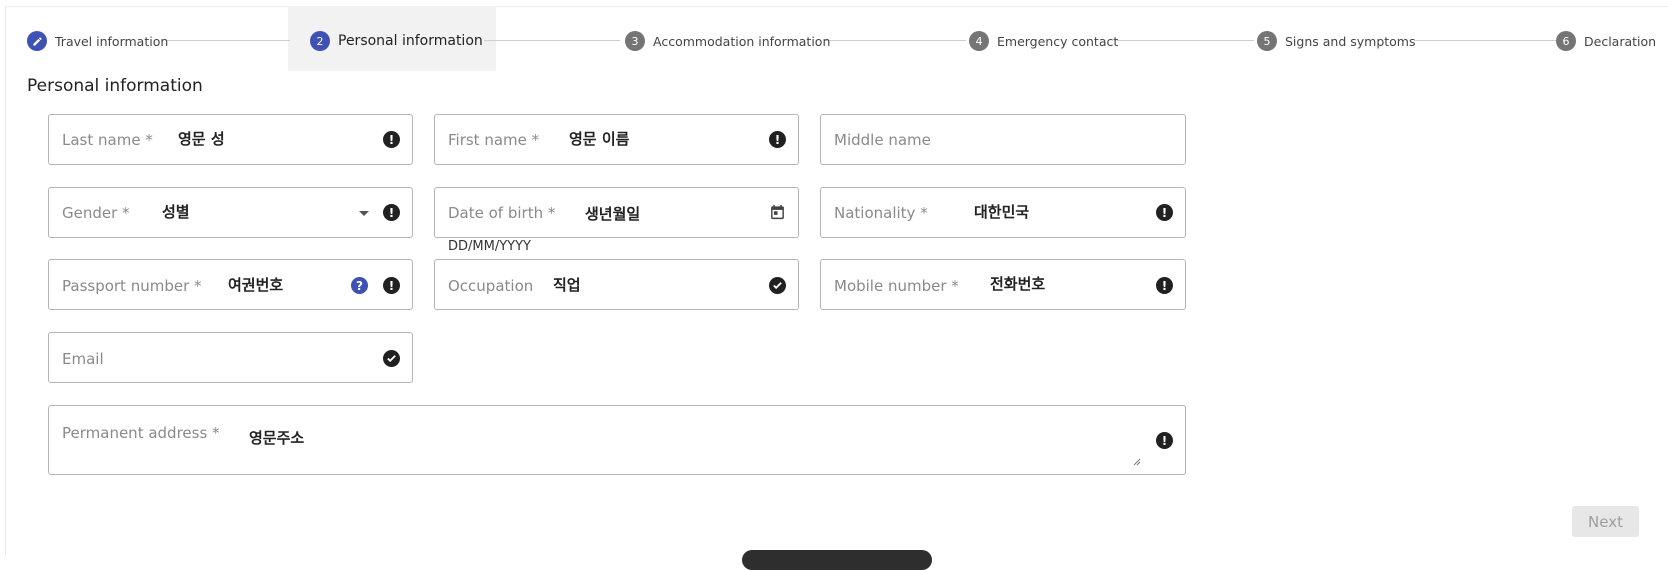 Image resolution: width=1668 pixels, height=570 pixels. Describe the element at coordinates (256, 285) in the screenshot. I see `field-value: 여권번호` at that location.